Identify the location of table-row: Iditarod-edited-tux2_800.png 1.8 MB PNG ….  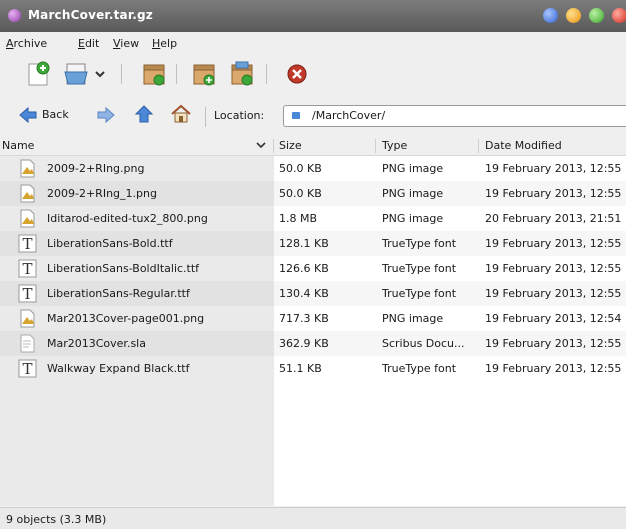
(313, 218).